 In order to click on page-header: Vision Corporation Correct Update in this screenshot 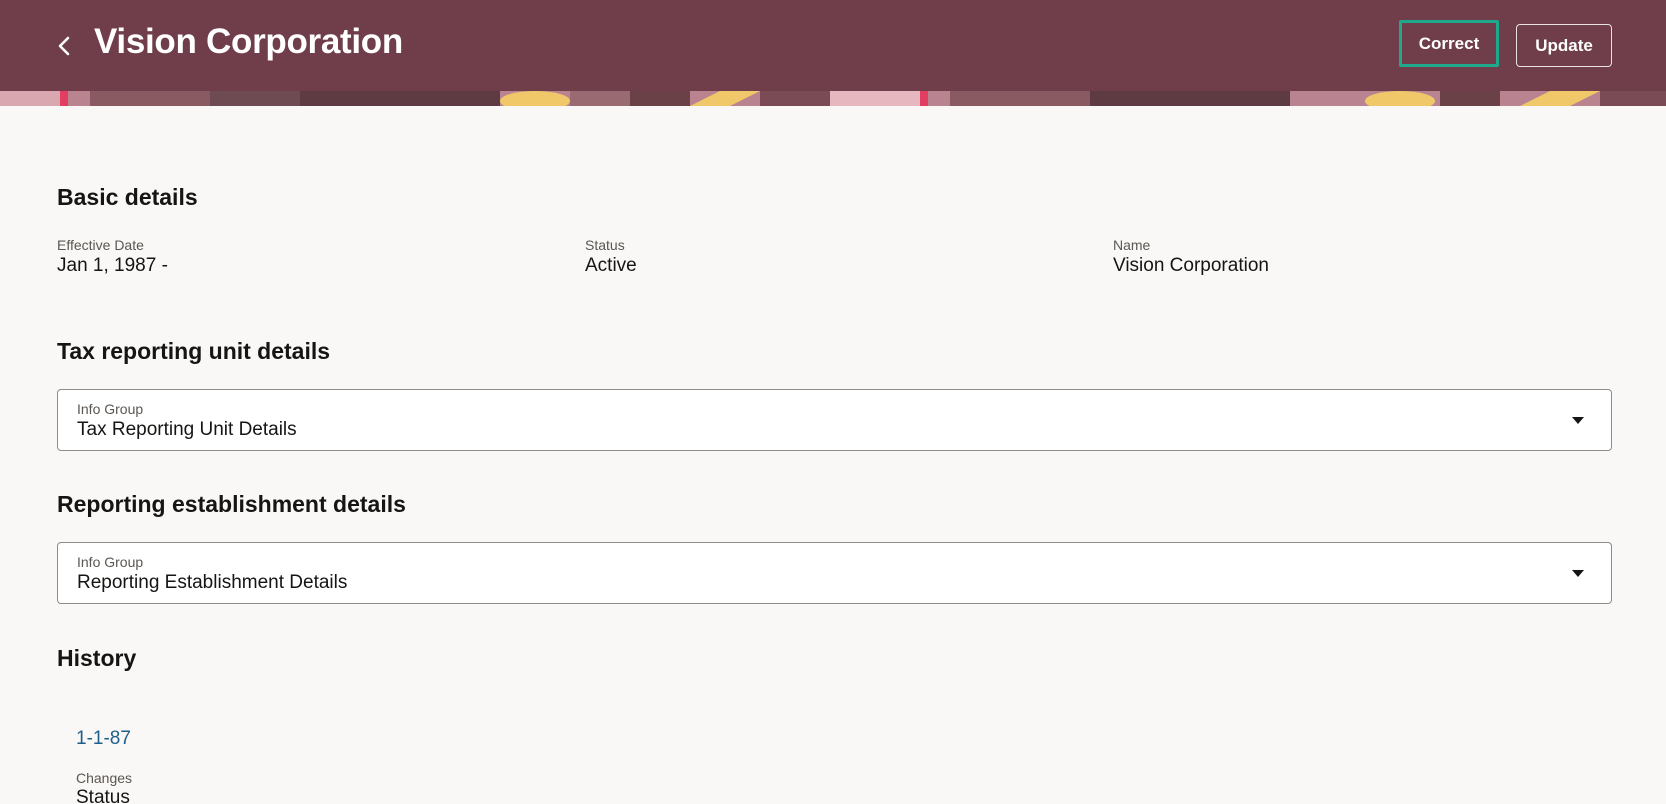, I will do `click(833, 45)`.